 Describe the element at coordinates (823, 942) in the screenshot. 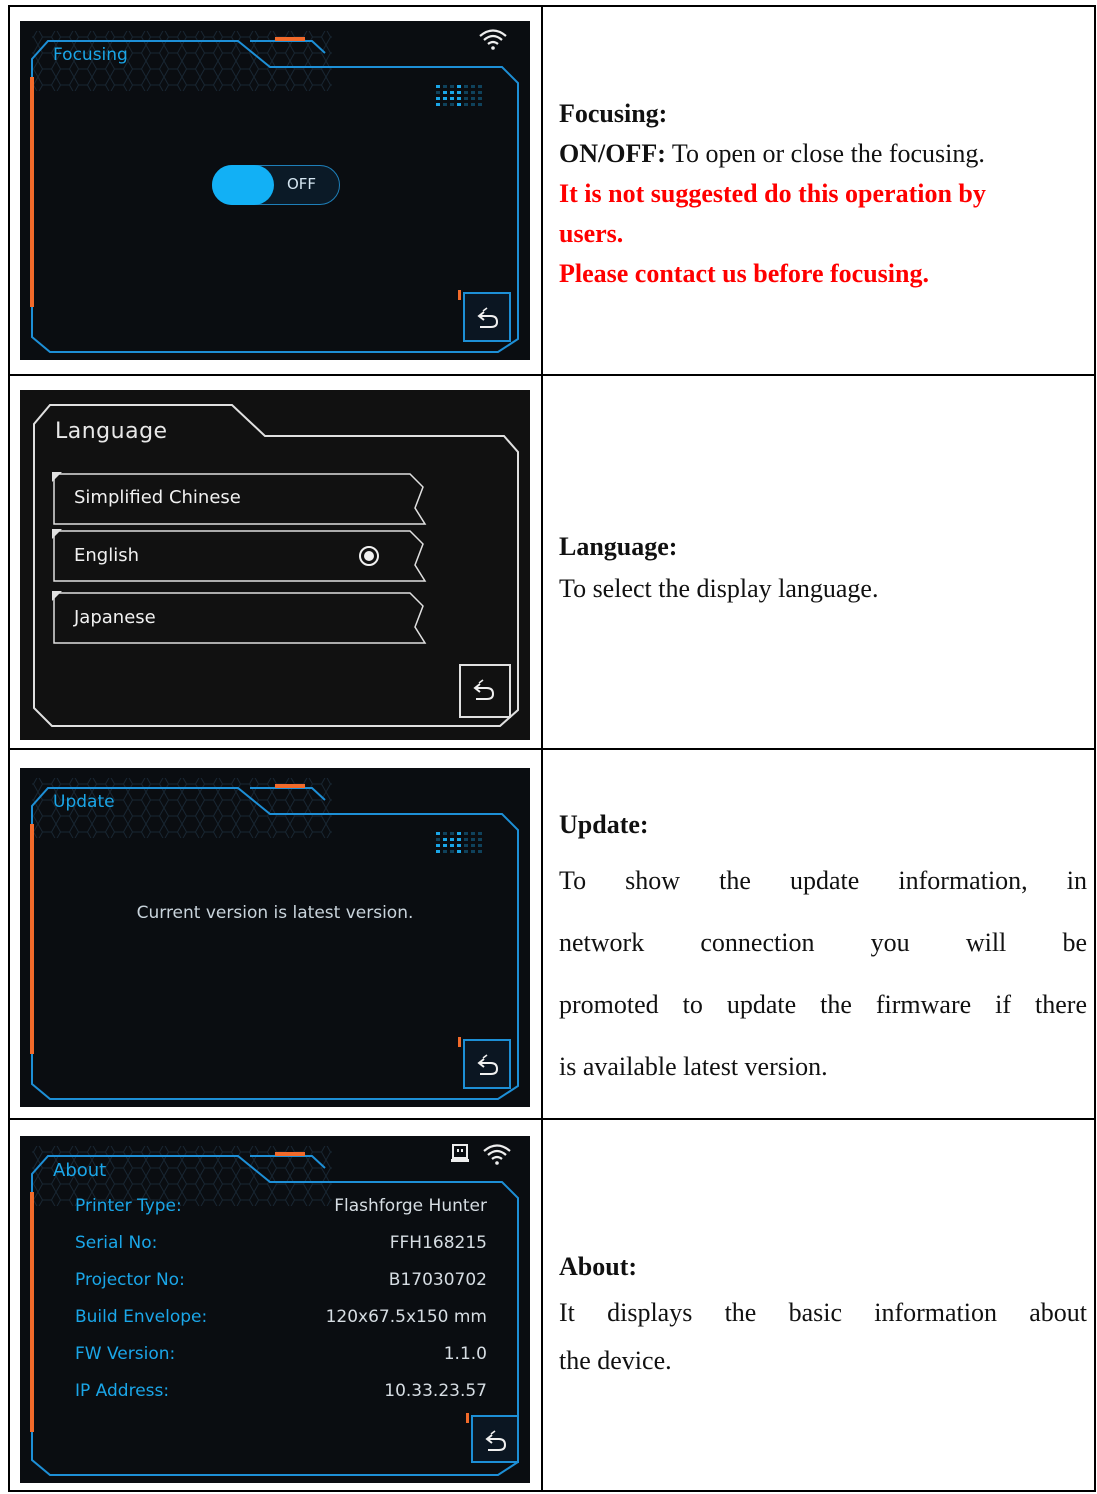

I see `update-text-line: network connection you will be` at that location.